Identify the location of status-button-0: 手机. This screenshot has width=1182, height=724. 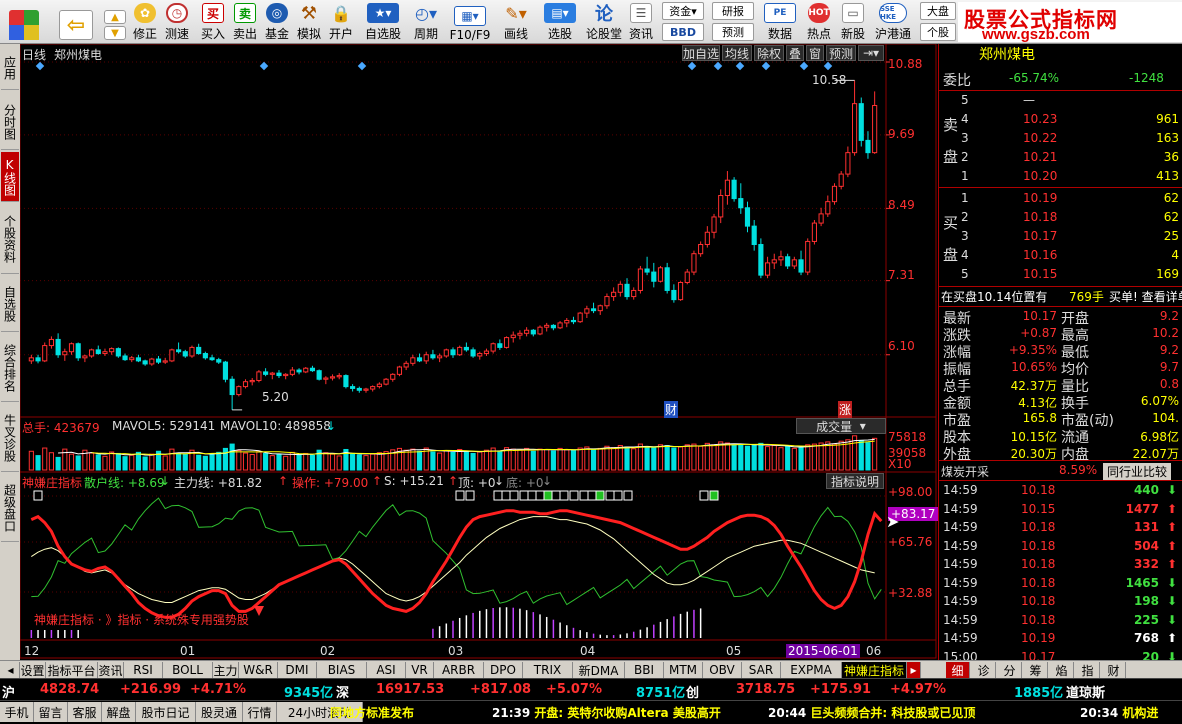
(17, 712).